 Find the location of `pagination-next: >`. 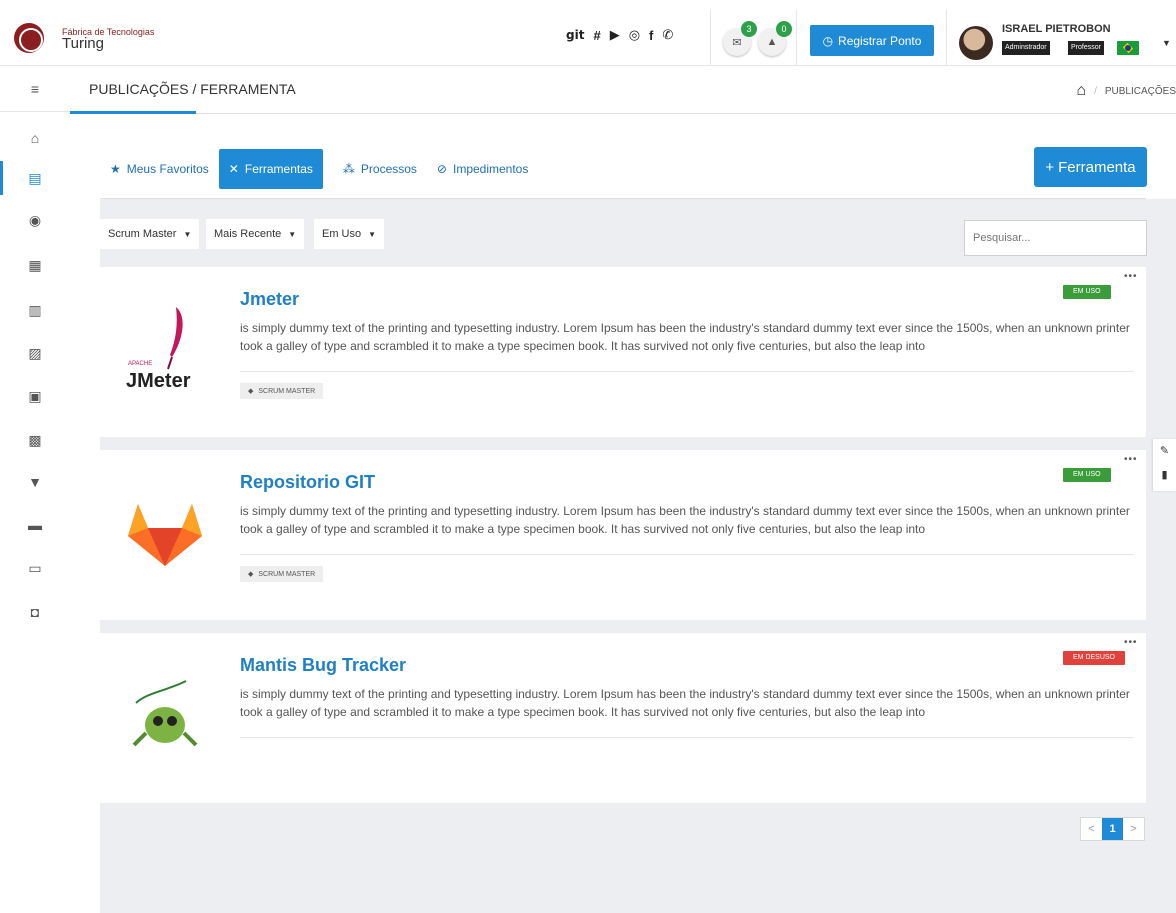

pagination-next: > is located at coordinates (1133, 829).